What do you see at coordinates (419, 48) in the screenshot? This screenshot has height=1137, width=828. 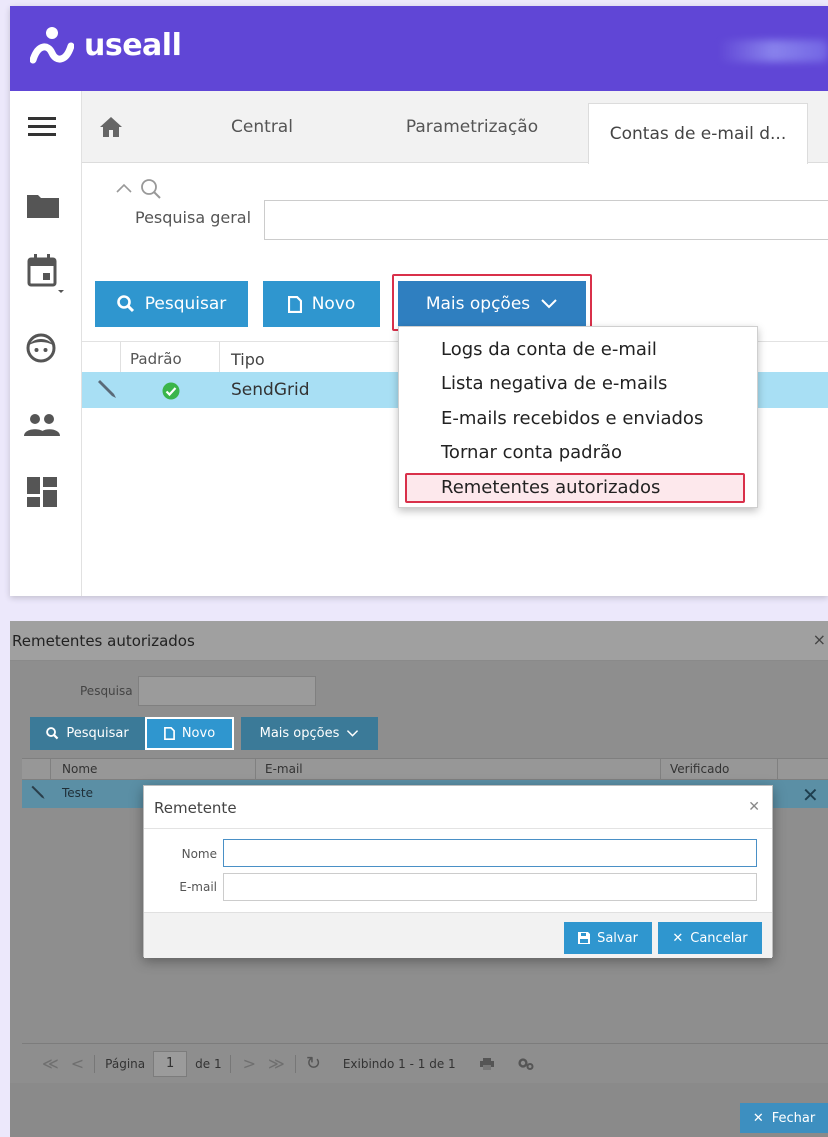 I see `app-header: useall` at bounding box center [419, 48].